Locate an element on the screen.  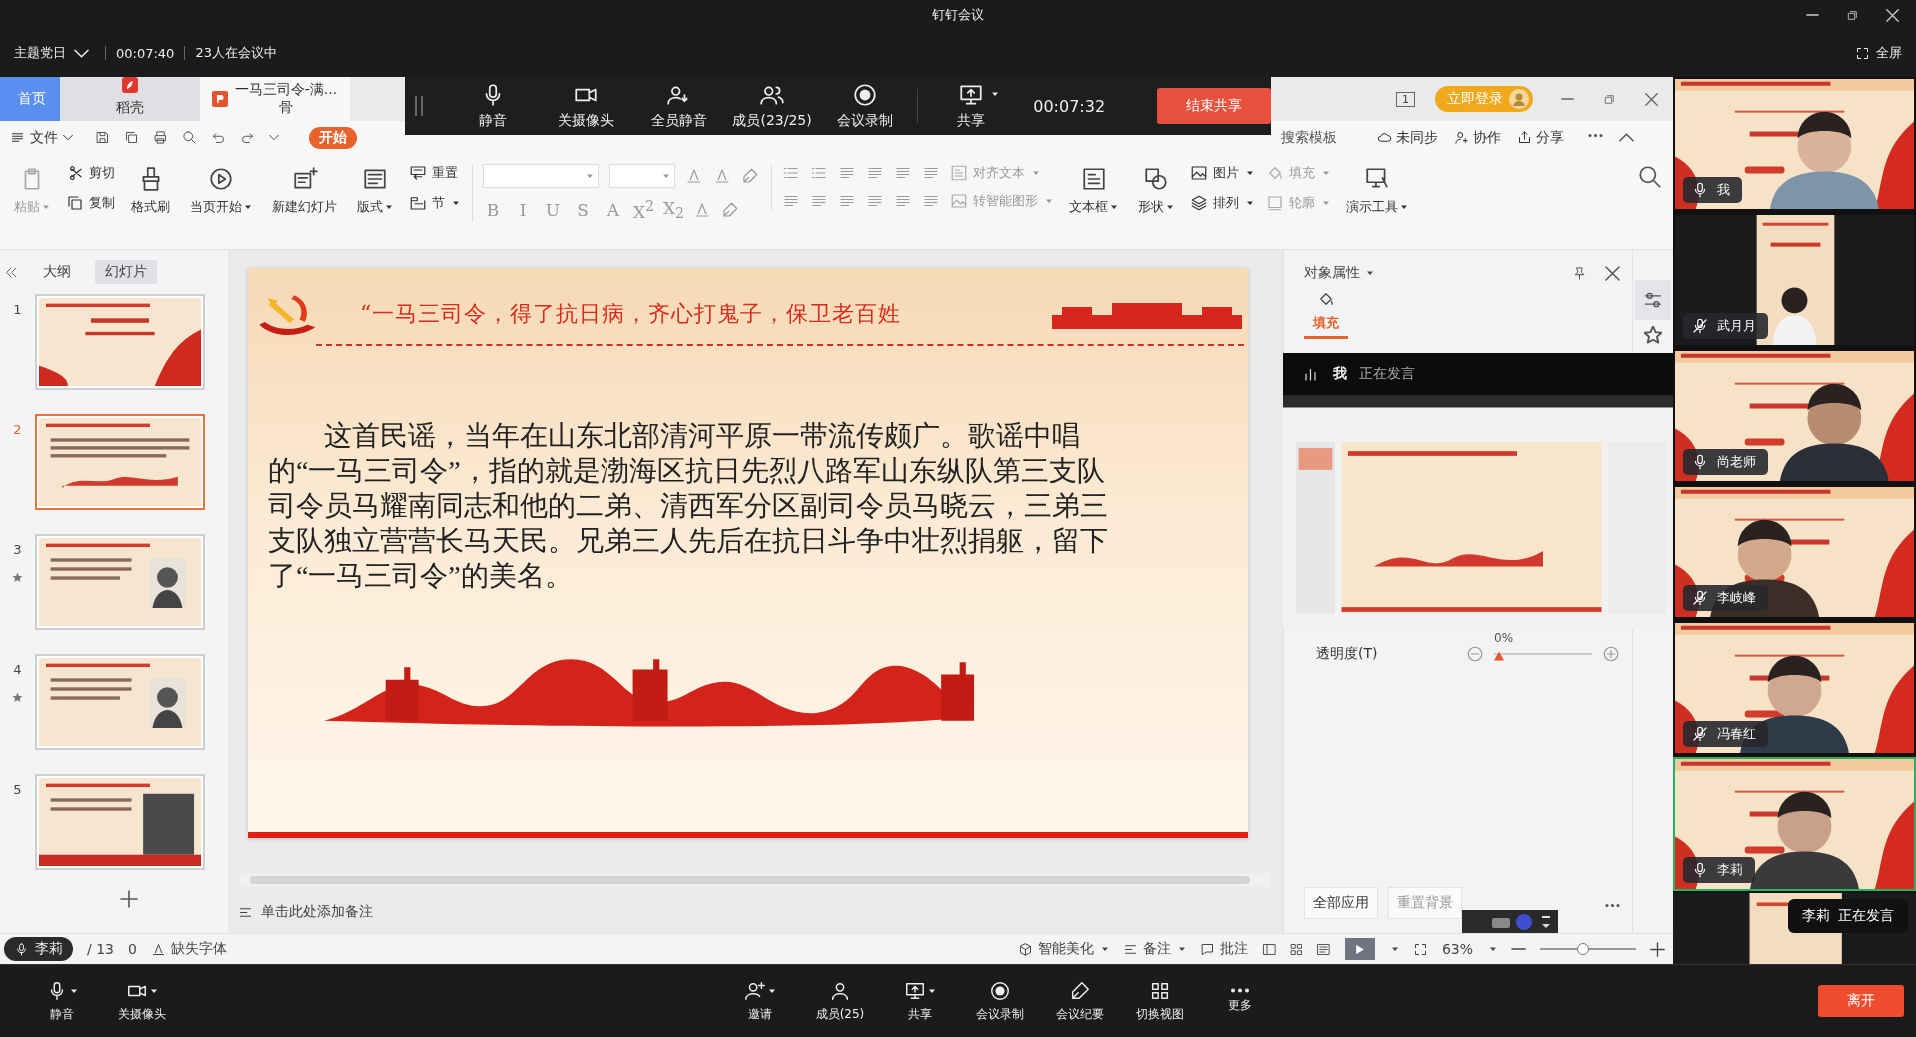
slide-number: 3 is located at coordinates (17, 549).